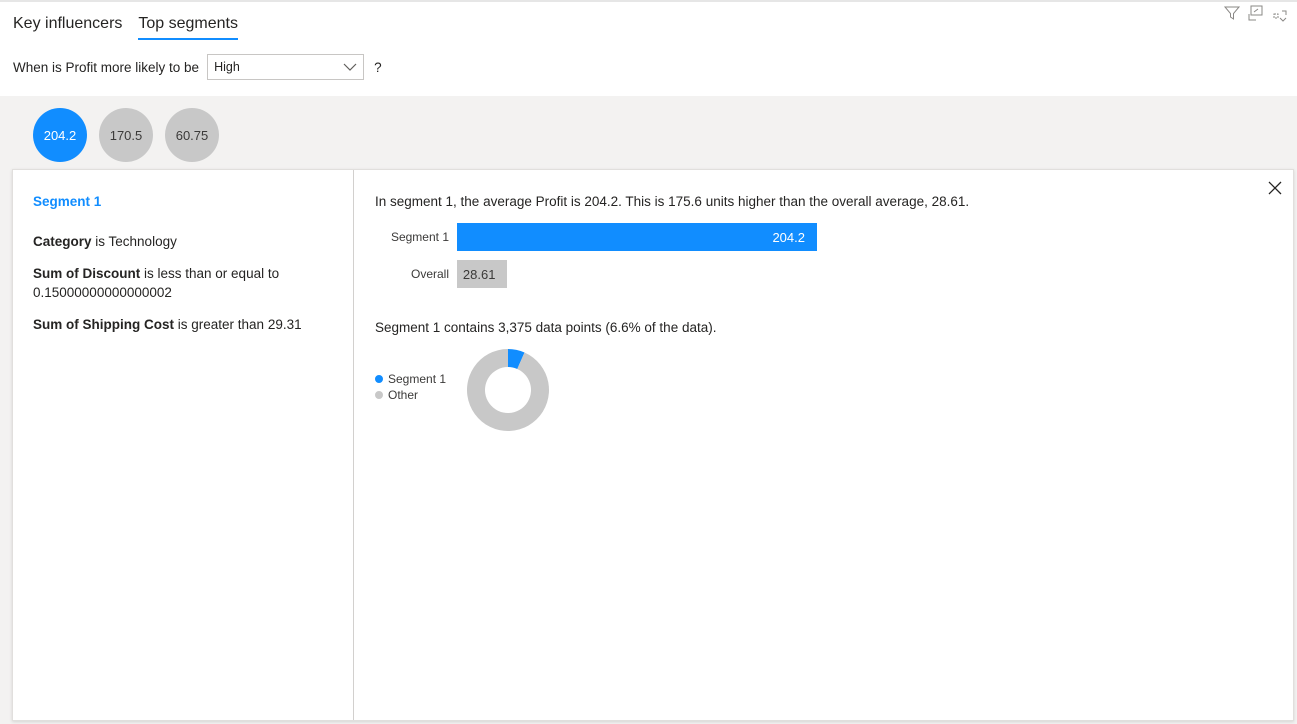 The image size is (1297, 724). What do you see at coordinates (286, 67) in the screenshot?
I see `outcome-dropdown: High` at bounding box center [286, 67].